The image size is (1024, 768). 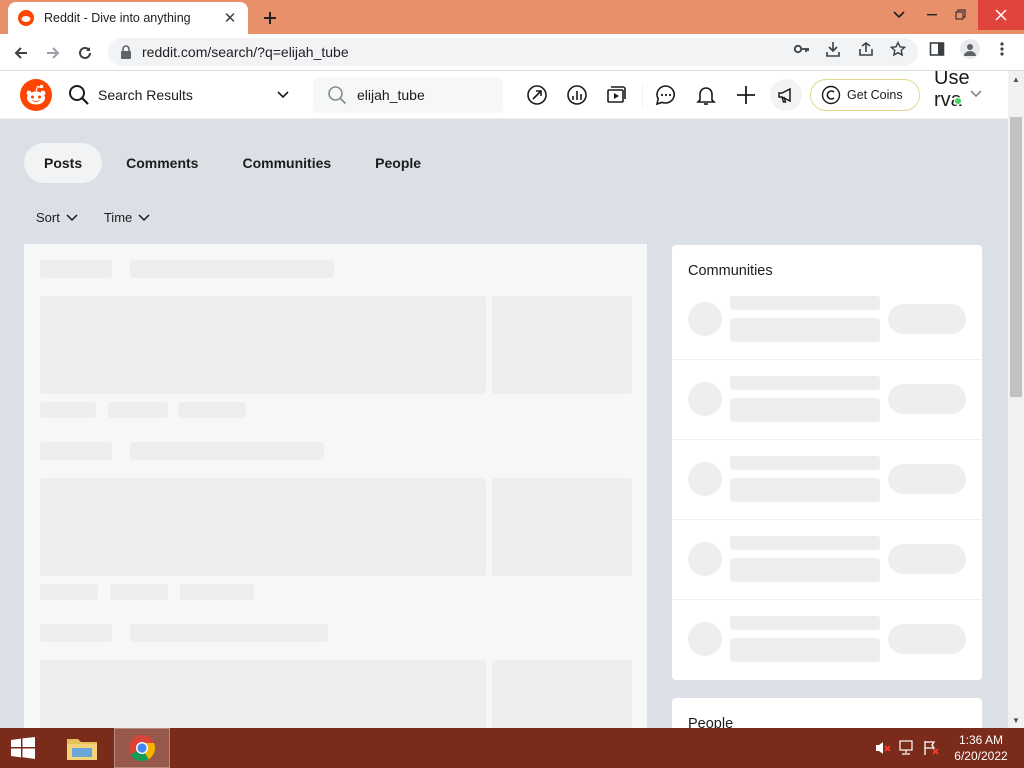 What do you see at coordinates (1001, 15) in the screenshot?
I see `close-window-button` at bounding box center [1001, 15].